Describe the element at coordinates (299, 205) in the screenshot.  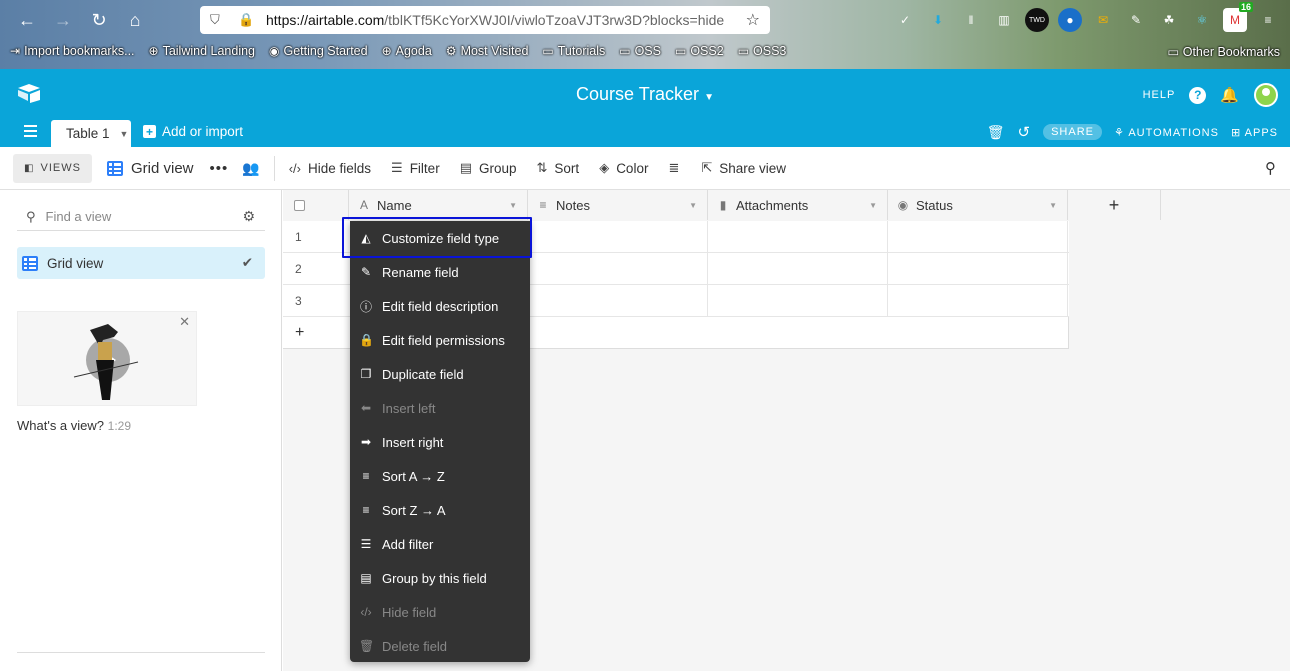
I see `select-all-checkbox` at that location.